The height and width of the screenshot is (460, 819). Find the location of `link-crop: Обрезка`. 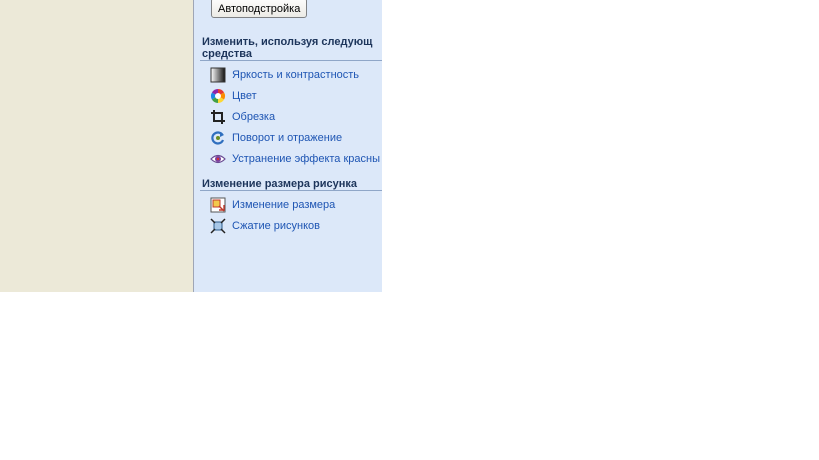

link-crop: Обрезка is located at coordinates (242, 117).